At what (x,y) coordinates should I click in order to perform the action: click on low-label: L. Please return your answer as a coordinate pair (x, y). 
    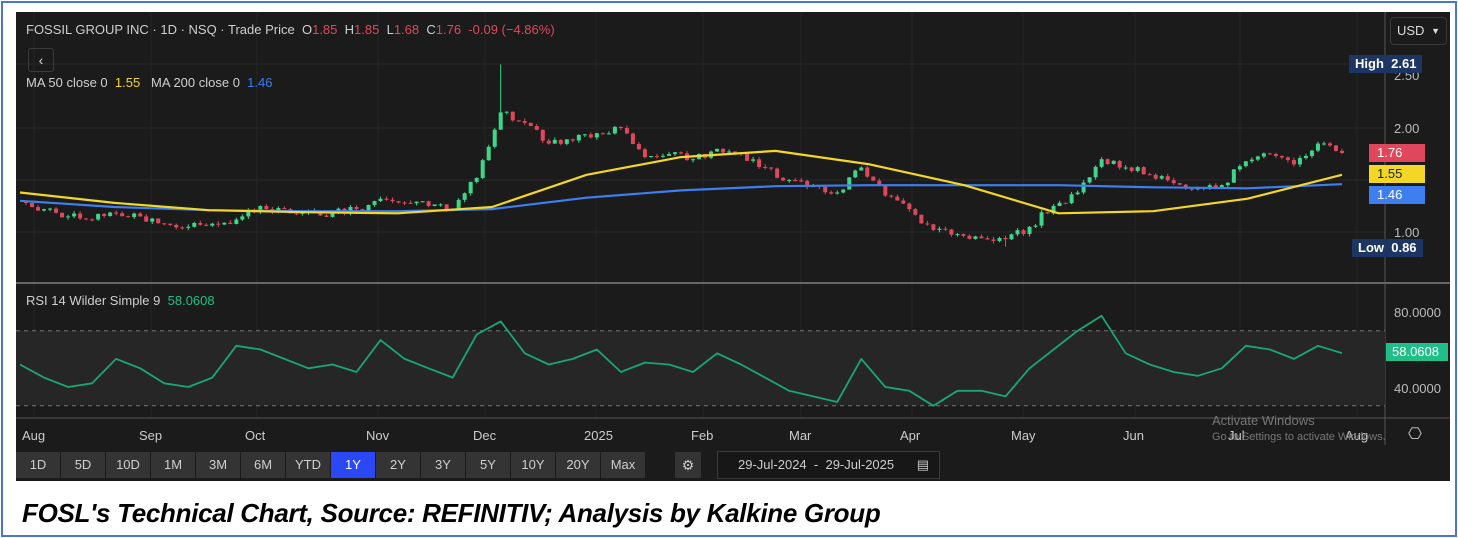
    Looking at the image, I should click on (390, 29).